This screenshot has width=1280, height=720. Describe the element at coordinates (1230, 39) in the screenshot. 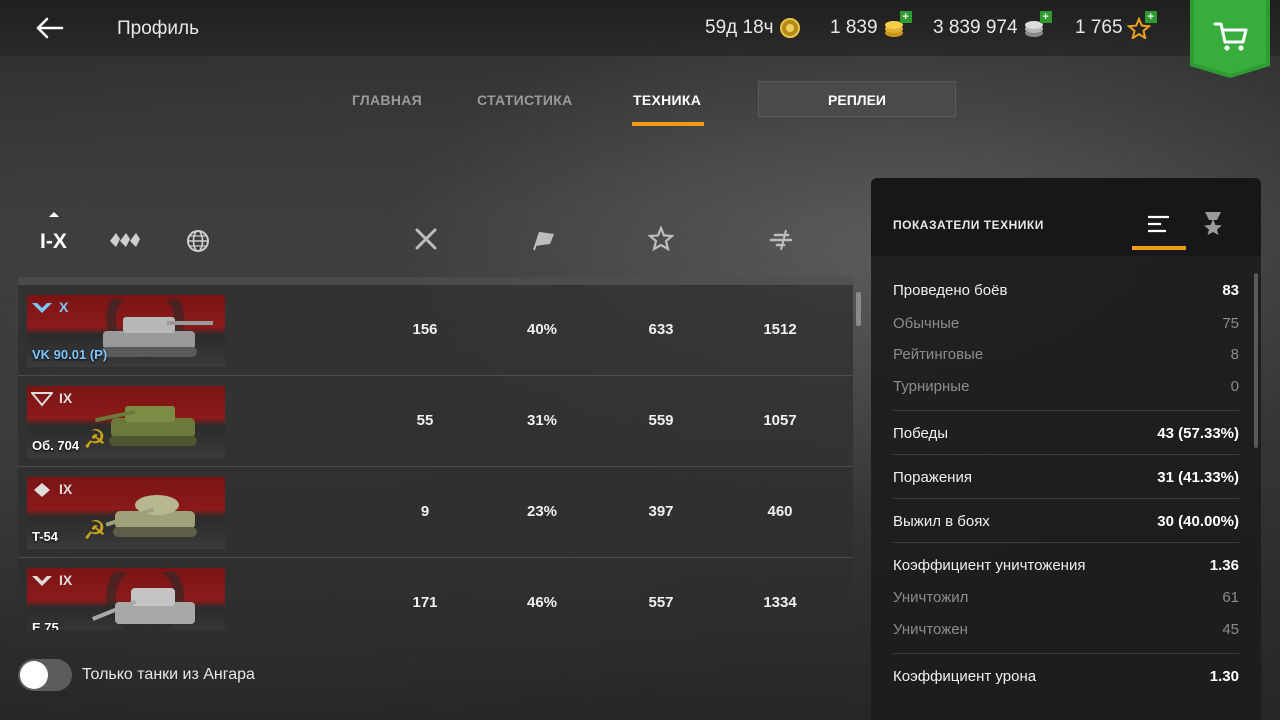

I see `shop-button` at that location.